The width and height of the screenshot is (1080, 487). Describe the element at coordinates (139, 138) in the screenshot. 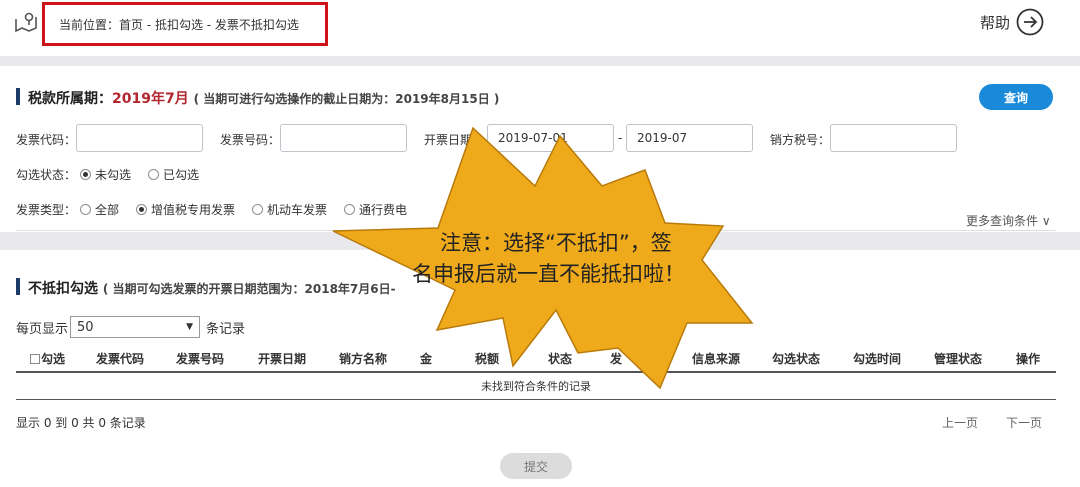

I see `invoice-code-input` at that location.